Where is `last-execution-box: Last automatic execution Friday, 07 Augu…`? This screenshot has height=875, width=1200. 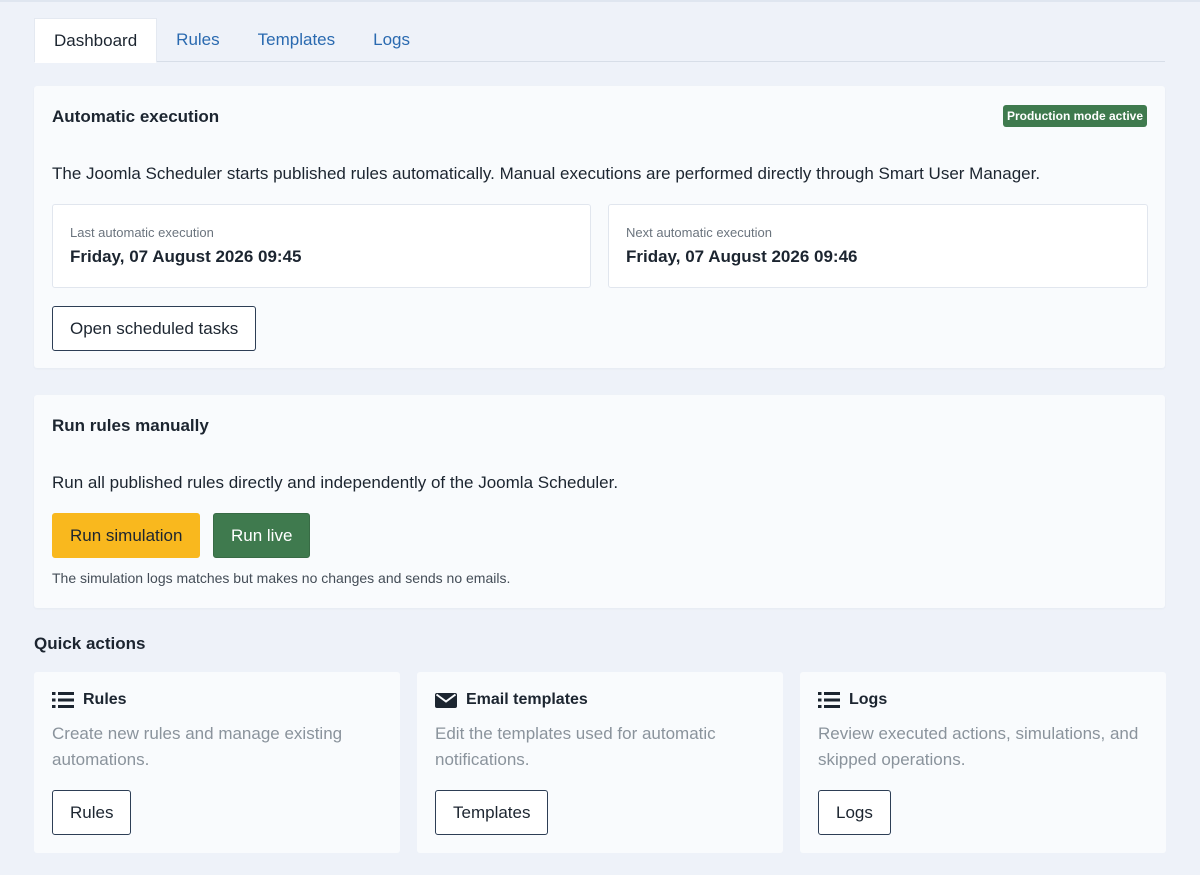 last-execution-box: Last automatic execution Friday, 07 Augu… is located at coordinates (321, 246).